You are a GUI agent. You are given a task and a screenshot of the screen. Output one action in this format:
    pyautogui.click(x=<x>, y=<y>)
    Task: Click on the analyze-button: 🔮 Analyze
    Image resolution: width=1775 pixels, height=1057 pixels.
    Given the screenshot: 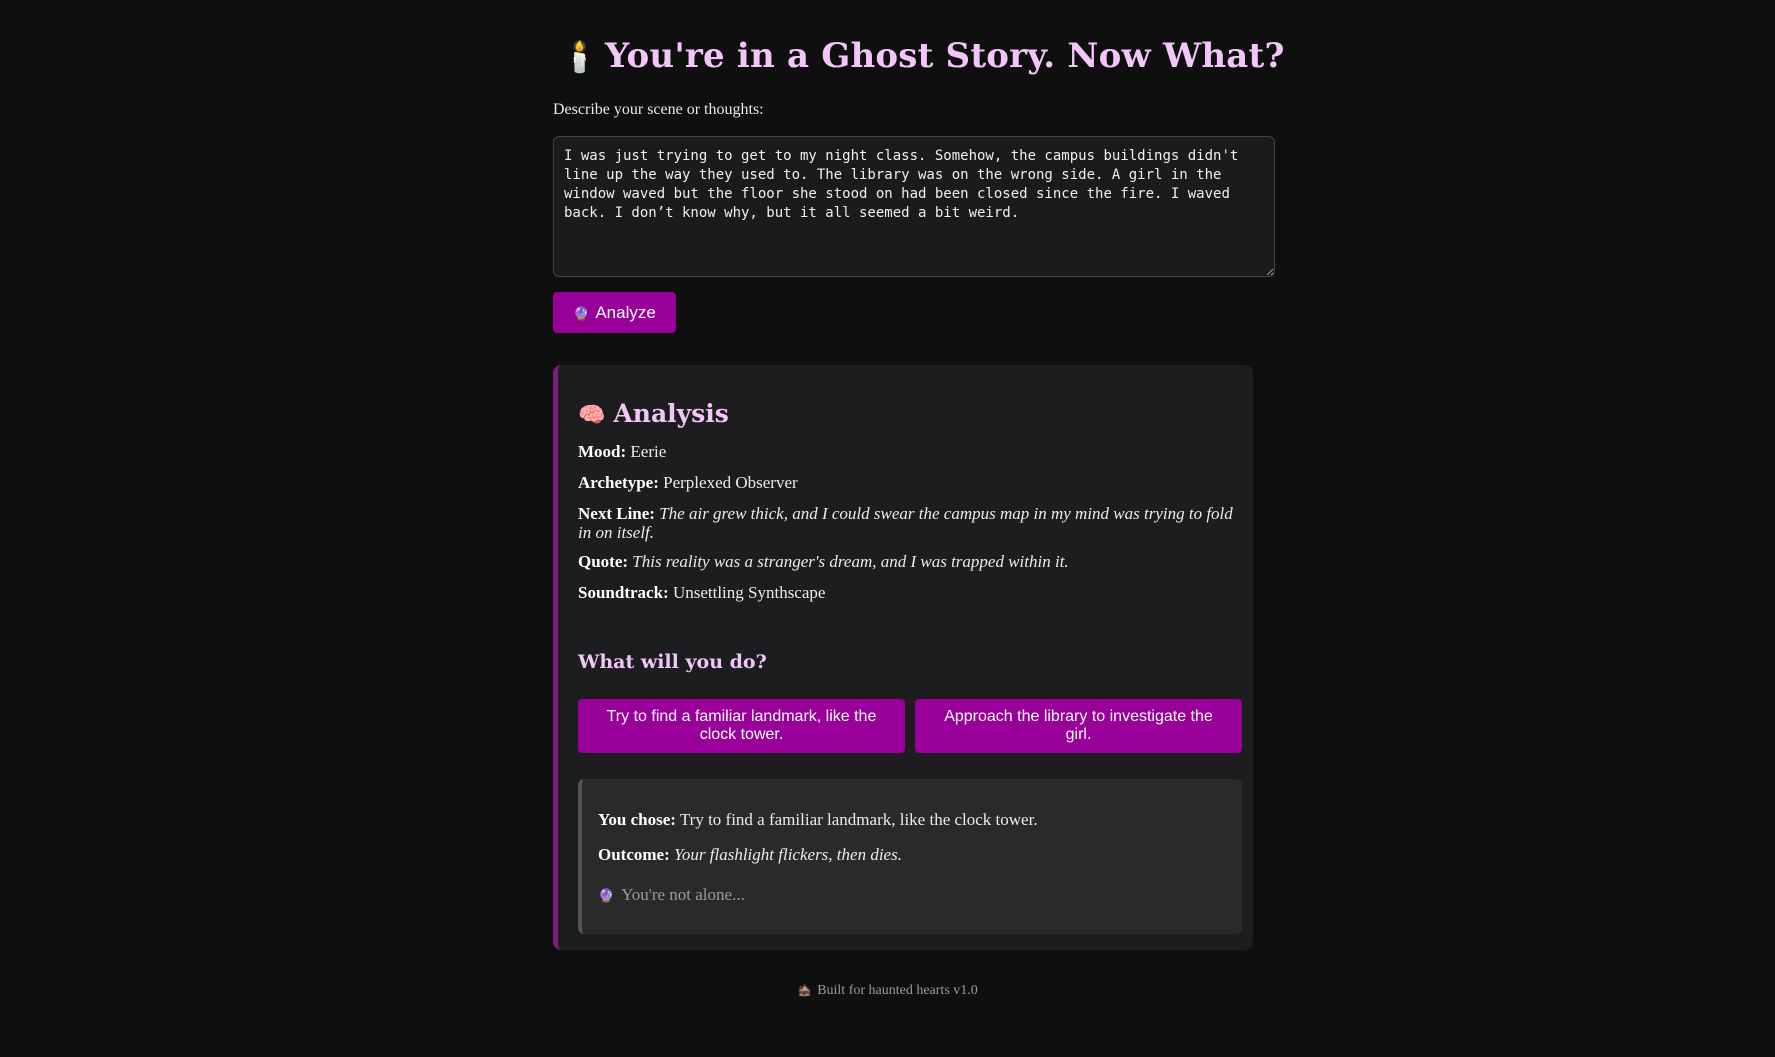 What is the action you would take?
    pyautogui.click(x=614, y=312)
    